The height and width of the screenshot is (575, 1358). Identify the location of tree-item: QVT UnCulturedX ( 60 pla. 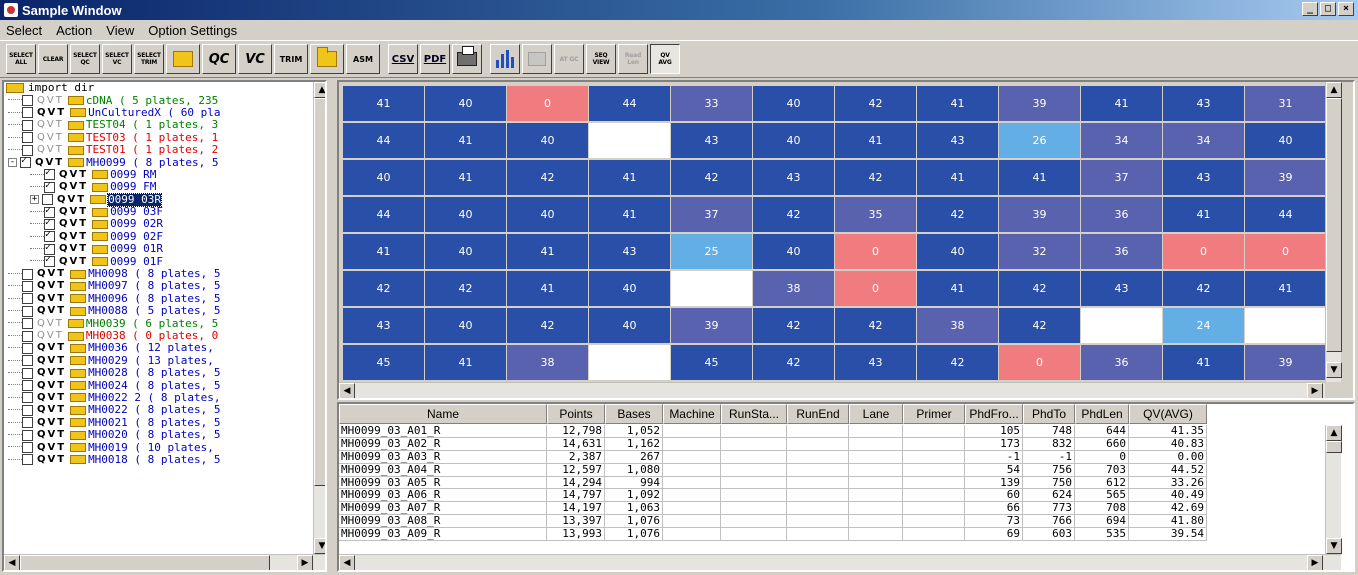
(158, 112).